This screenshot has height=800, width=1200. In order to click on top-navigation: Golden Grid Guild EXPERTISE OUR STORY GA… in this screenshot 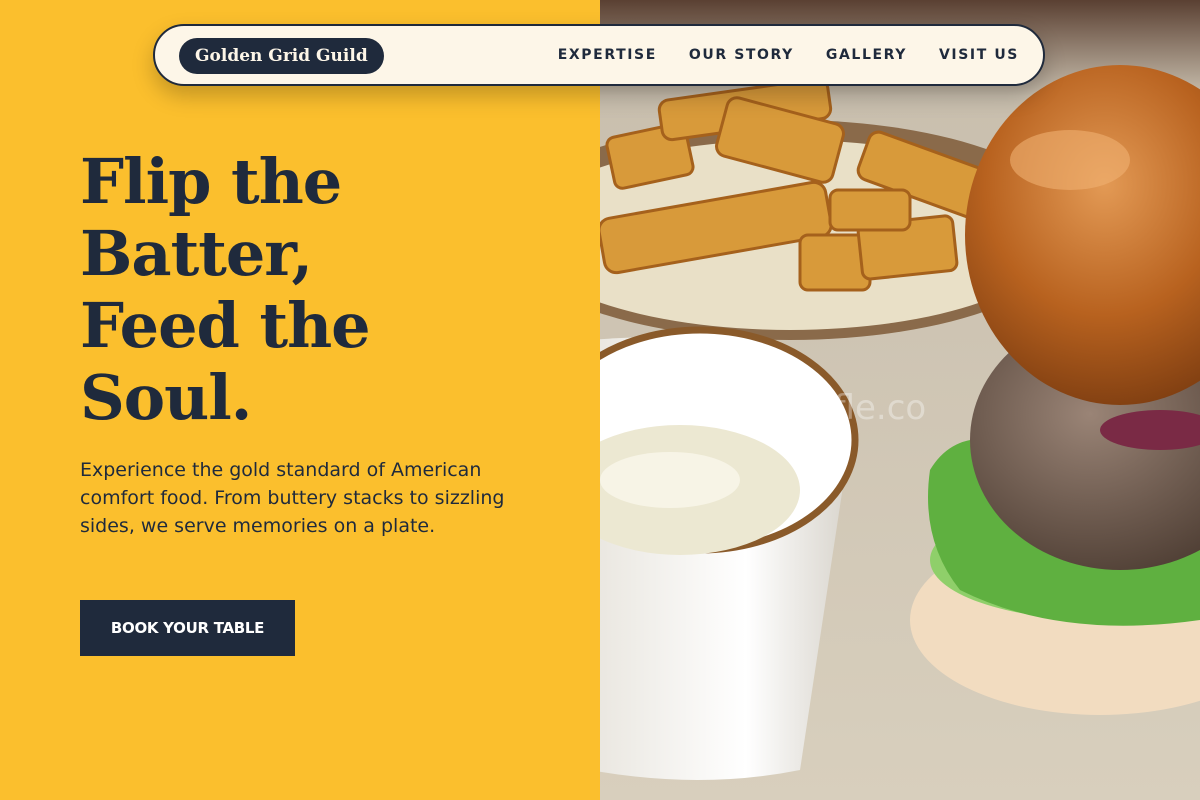, I will do `click(599, 55)`.